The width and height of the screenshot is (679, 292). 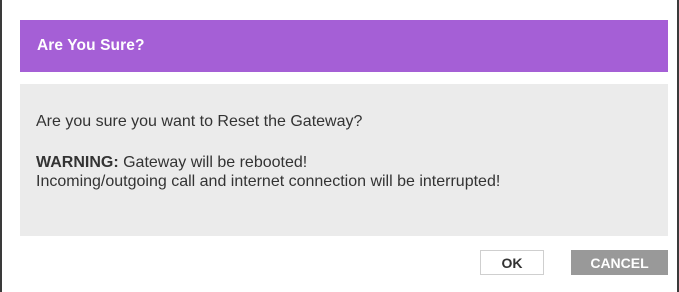 What do you see at coordinates (1, 146) in the screenshot?
I see `window-border-left` at bounding box center [1, 146].